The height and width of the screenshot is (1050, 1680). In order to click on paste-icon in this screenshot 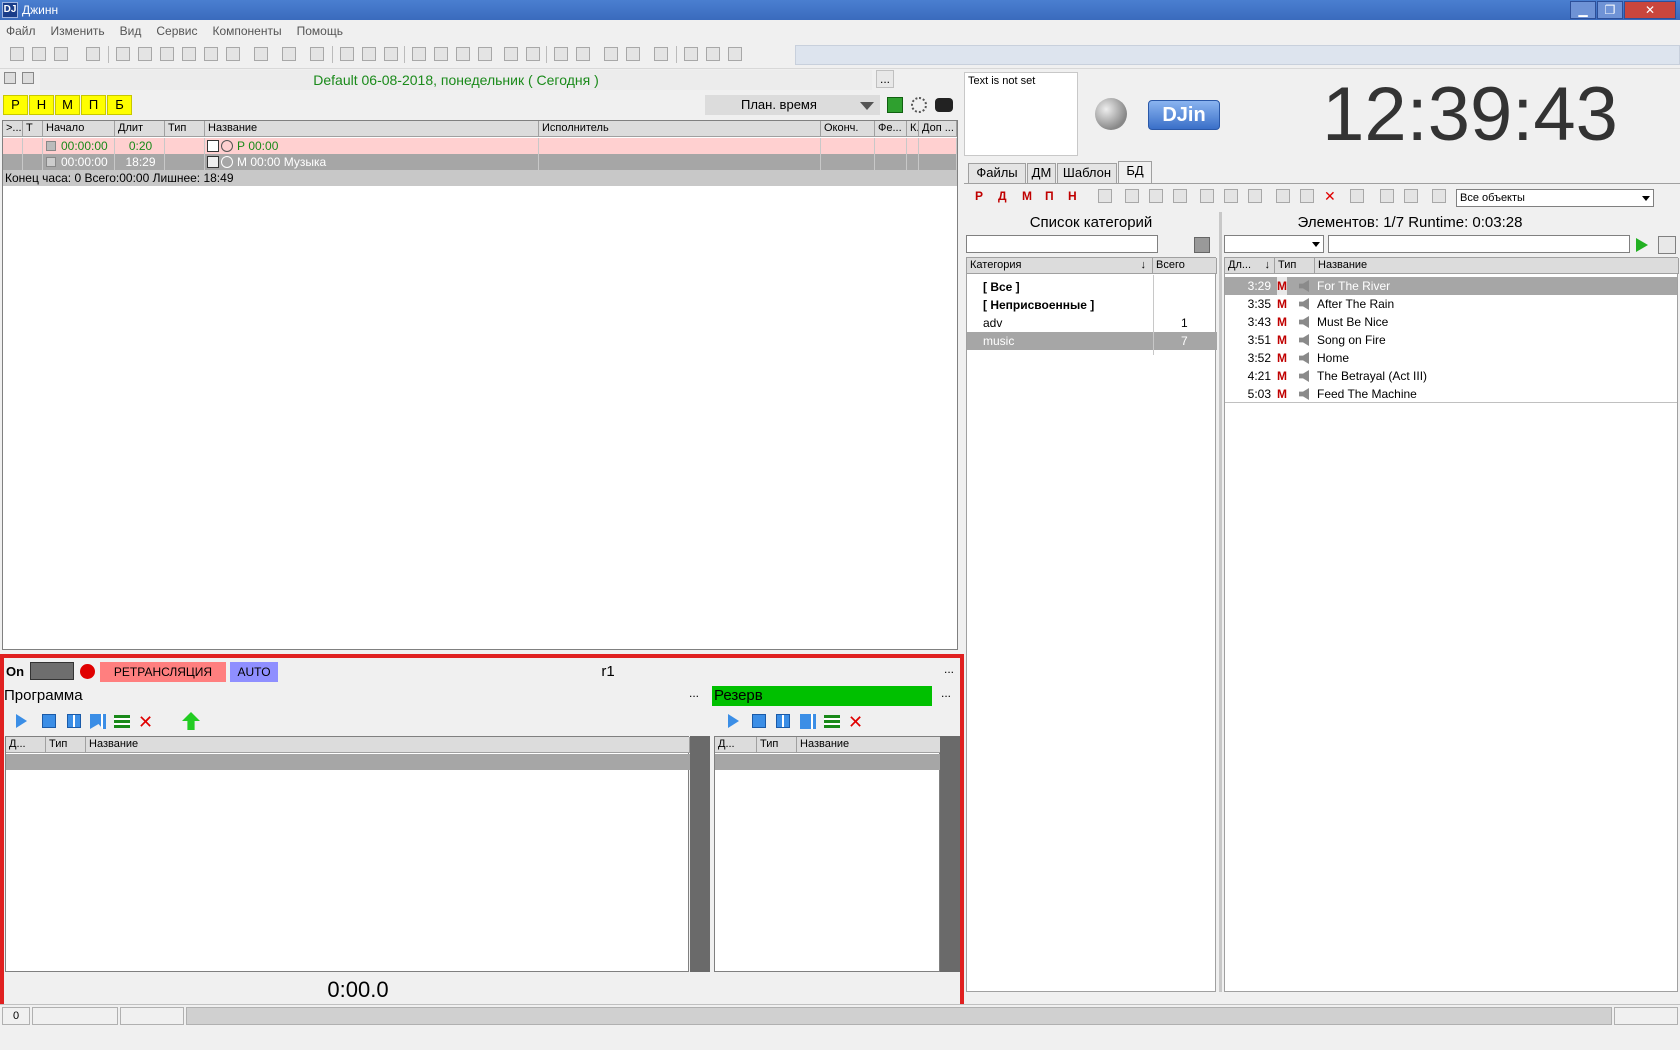, I will do `click(61, 54)`.